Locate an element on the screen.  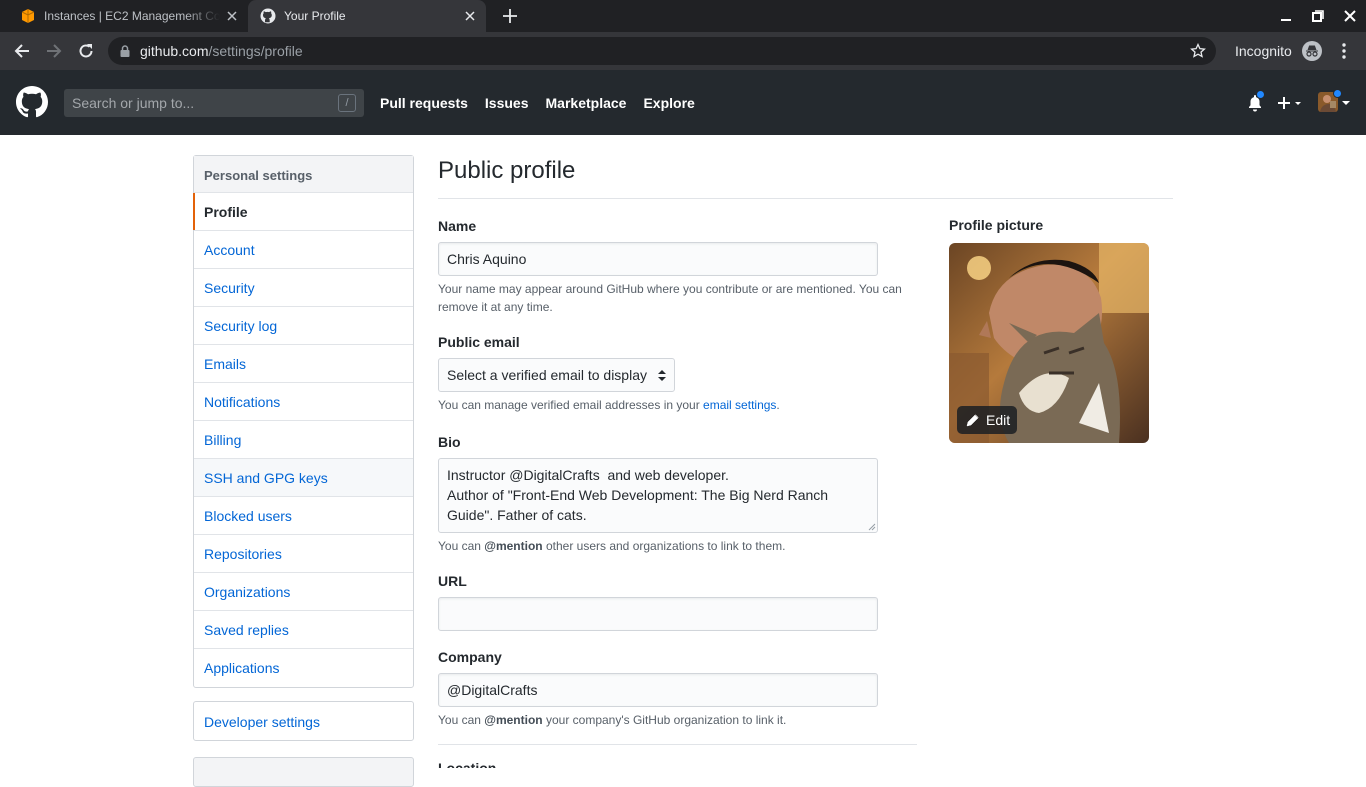
public-email-select: Select a verified email to display is located at coordinates (556, 375).